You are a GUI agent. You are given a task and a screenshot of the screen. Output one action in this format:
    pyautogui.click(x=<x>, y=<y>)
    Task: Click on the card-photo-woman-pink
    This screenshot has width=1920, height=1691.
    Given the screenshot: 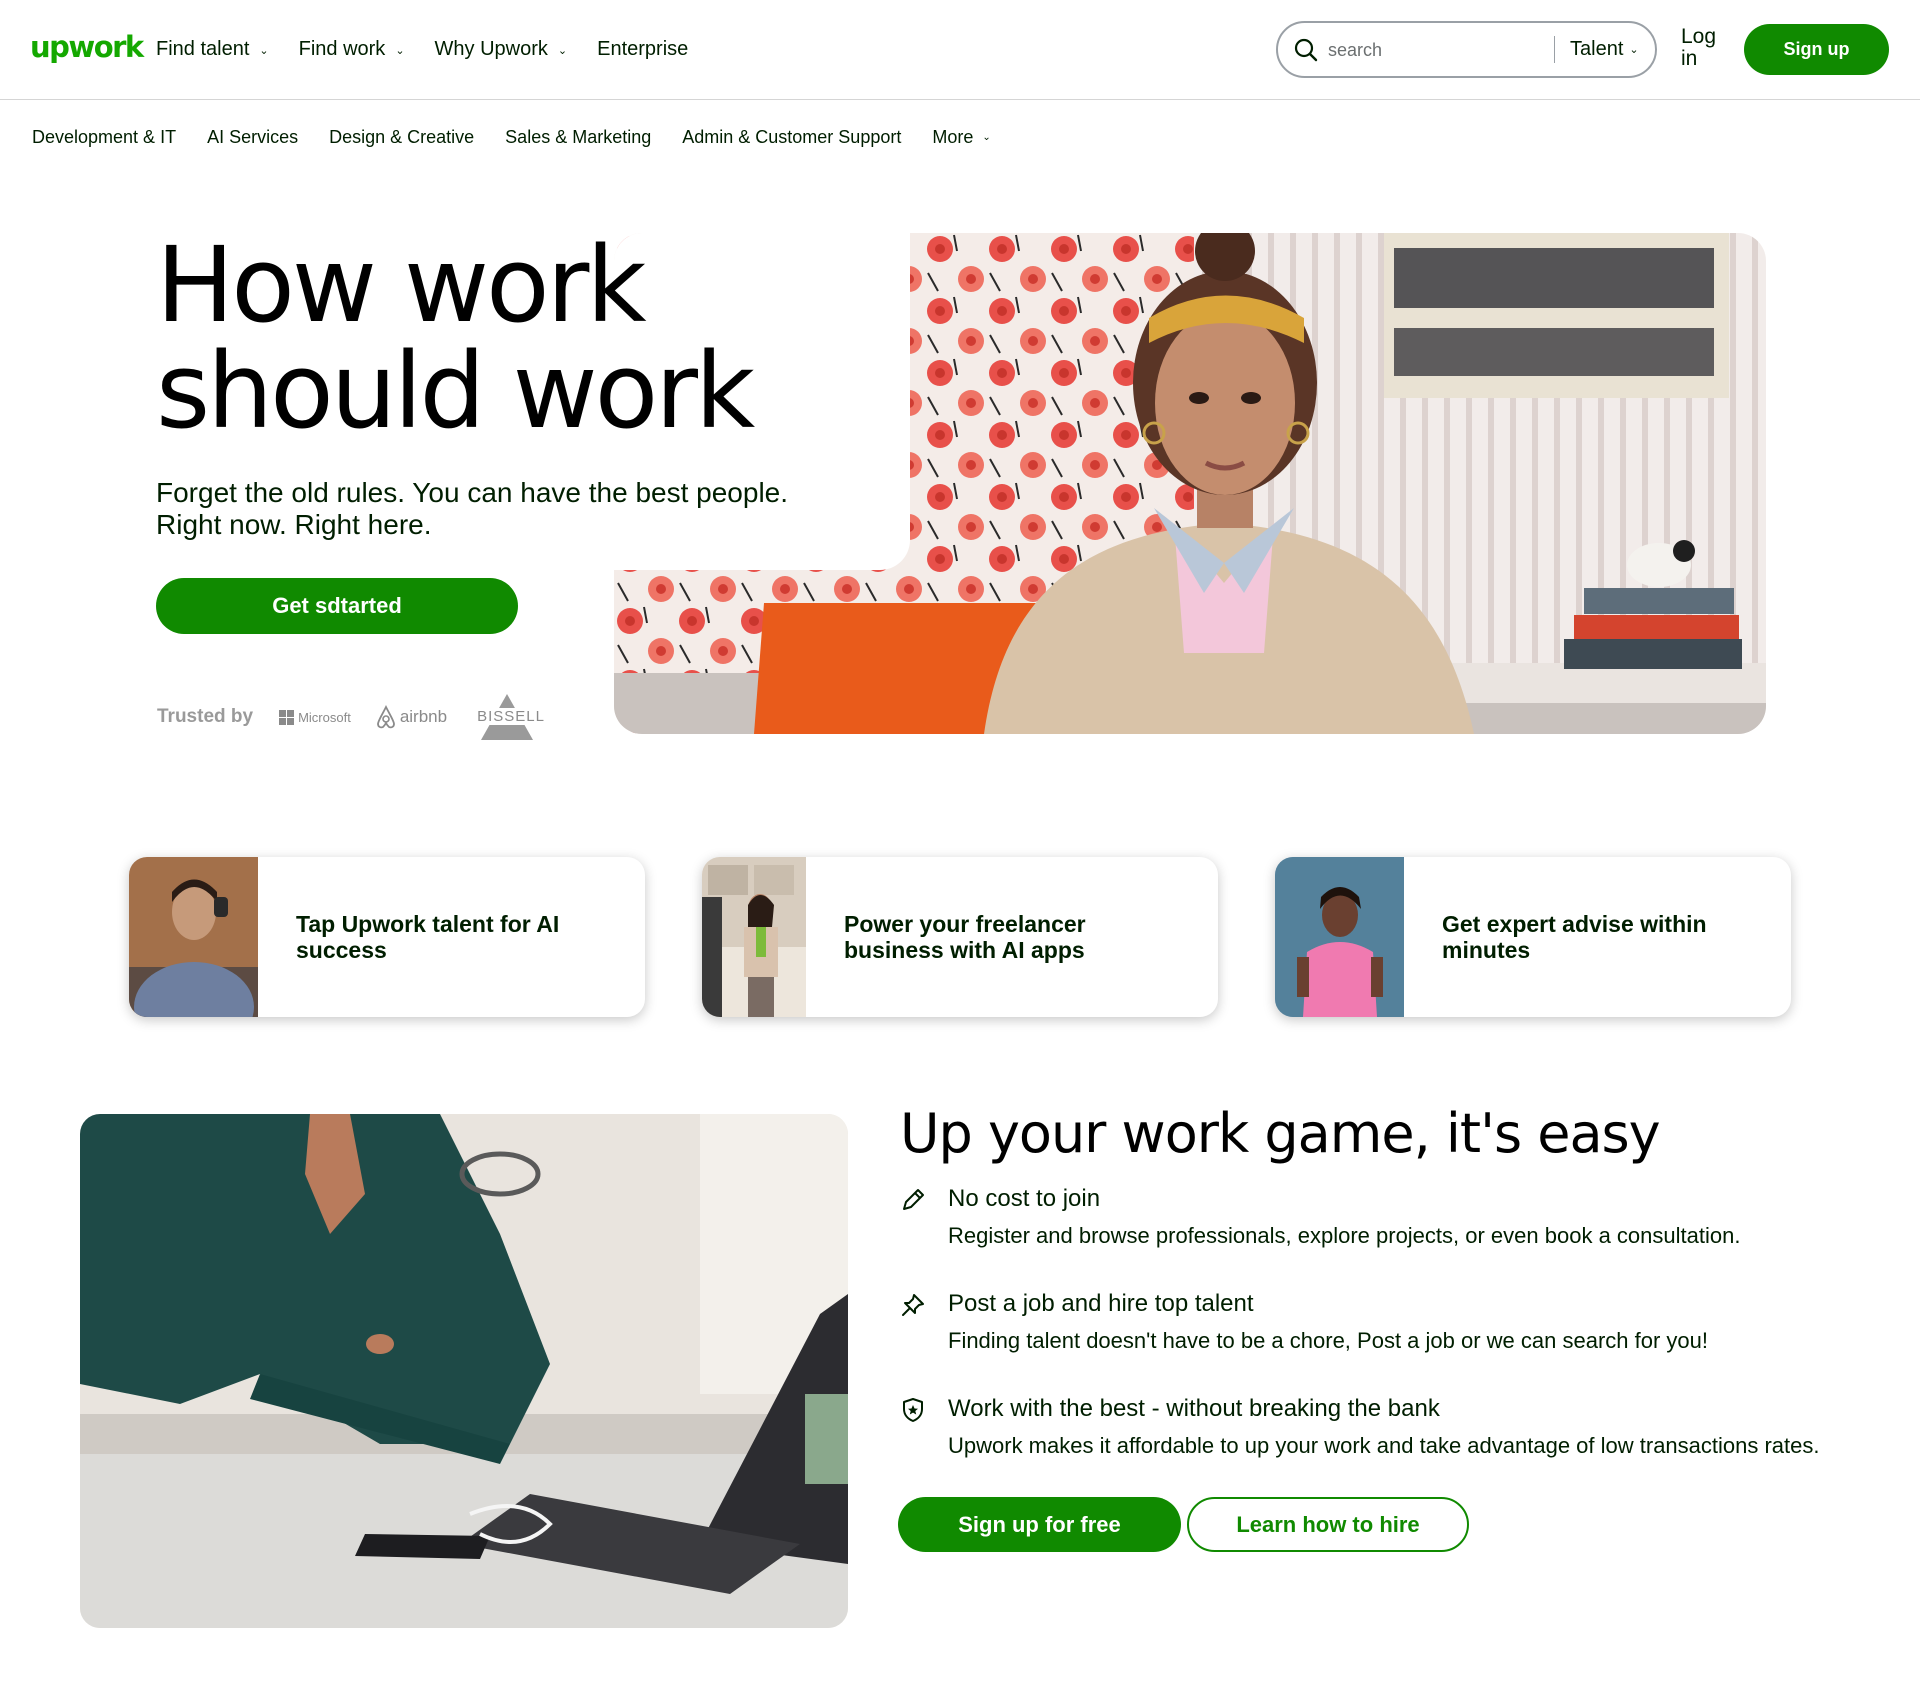 What is the action you would take?
    pyautogui.click(x=1339, y=937)
    